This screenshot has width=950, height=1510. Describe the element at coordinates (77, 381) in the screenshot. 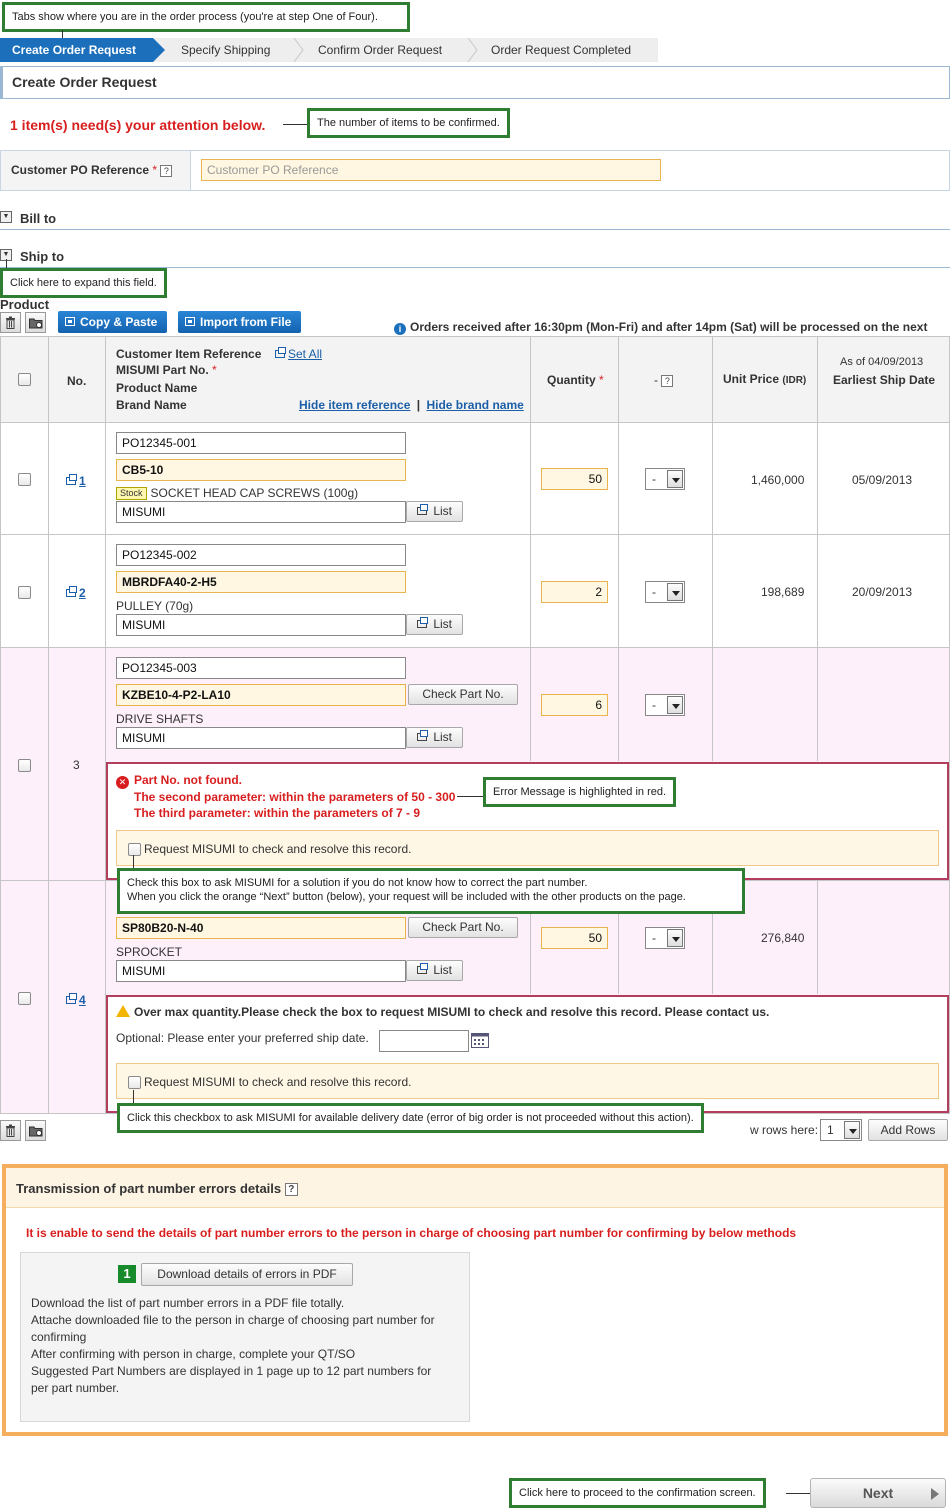

I see `column-no: No.` at that location.